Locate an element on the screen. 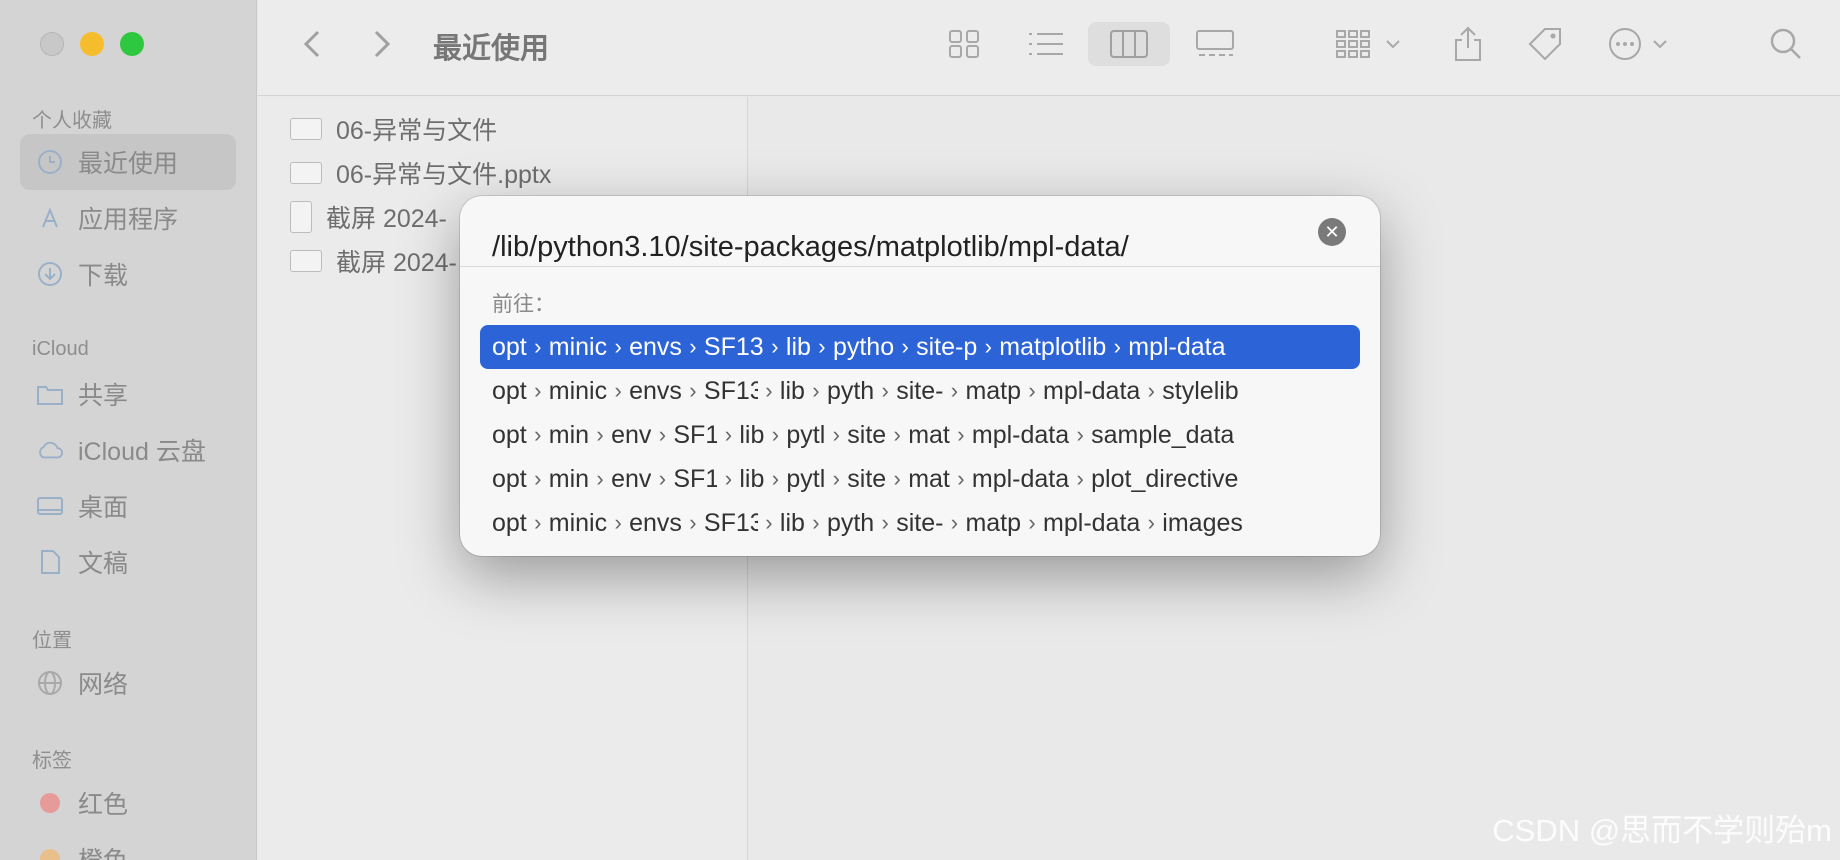 This screenshot has width=1840, height=860. sidebar-item-label: iCloud 云盘 is located at coordinates (142, 452).